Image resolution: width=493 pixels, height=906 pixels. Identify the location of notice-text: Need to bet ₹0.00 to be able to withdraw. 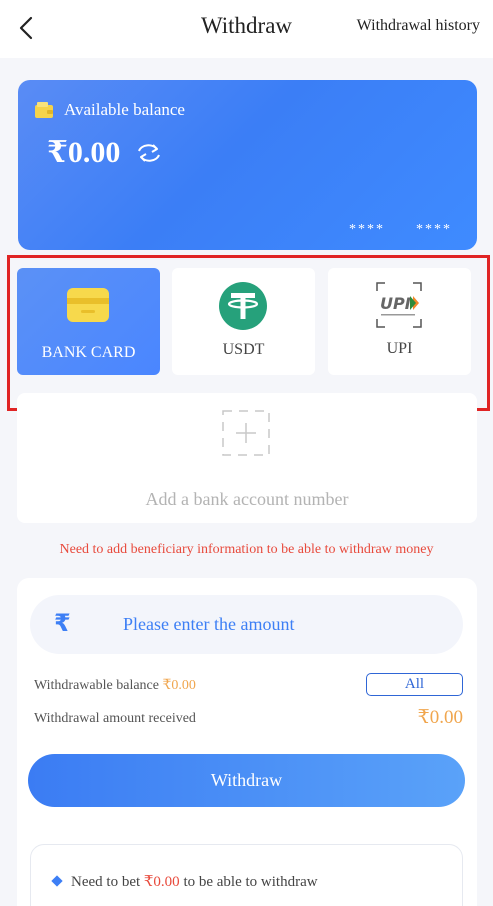
(194, 881).